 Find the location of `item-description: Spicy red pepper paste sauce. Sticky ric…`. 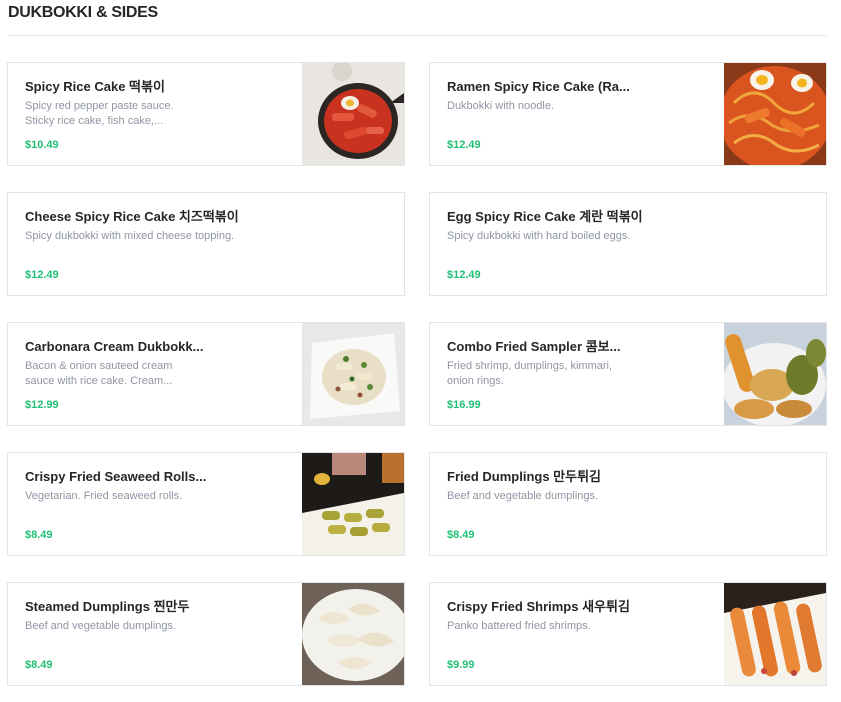

item-description: Spicy red pepper paste sauce. Sticky ric… is located at coordinates (99, 113).